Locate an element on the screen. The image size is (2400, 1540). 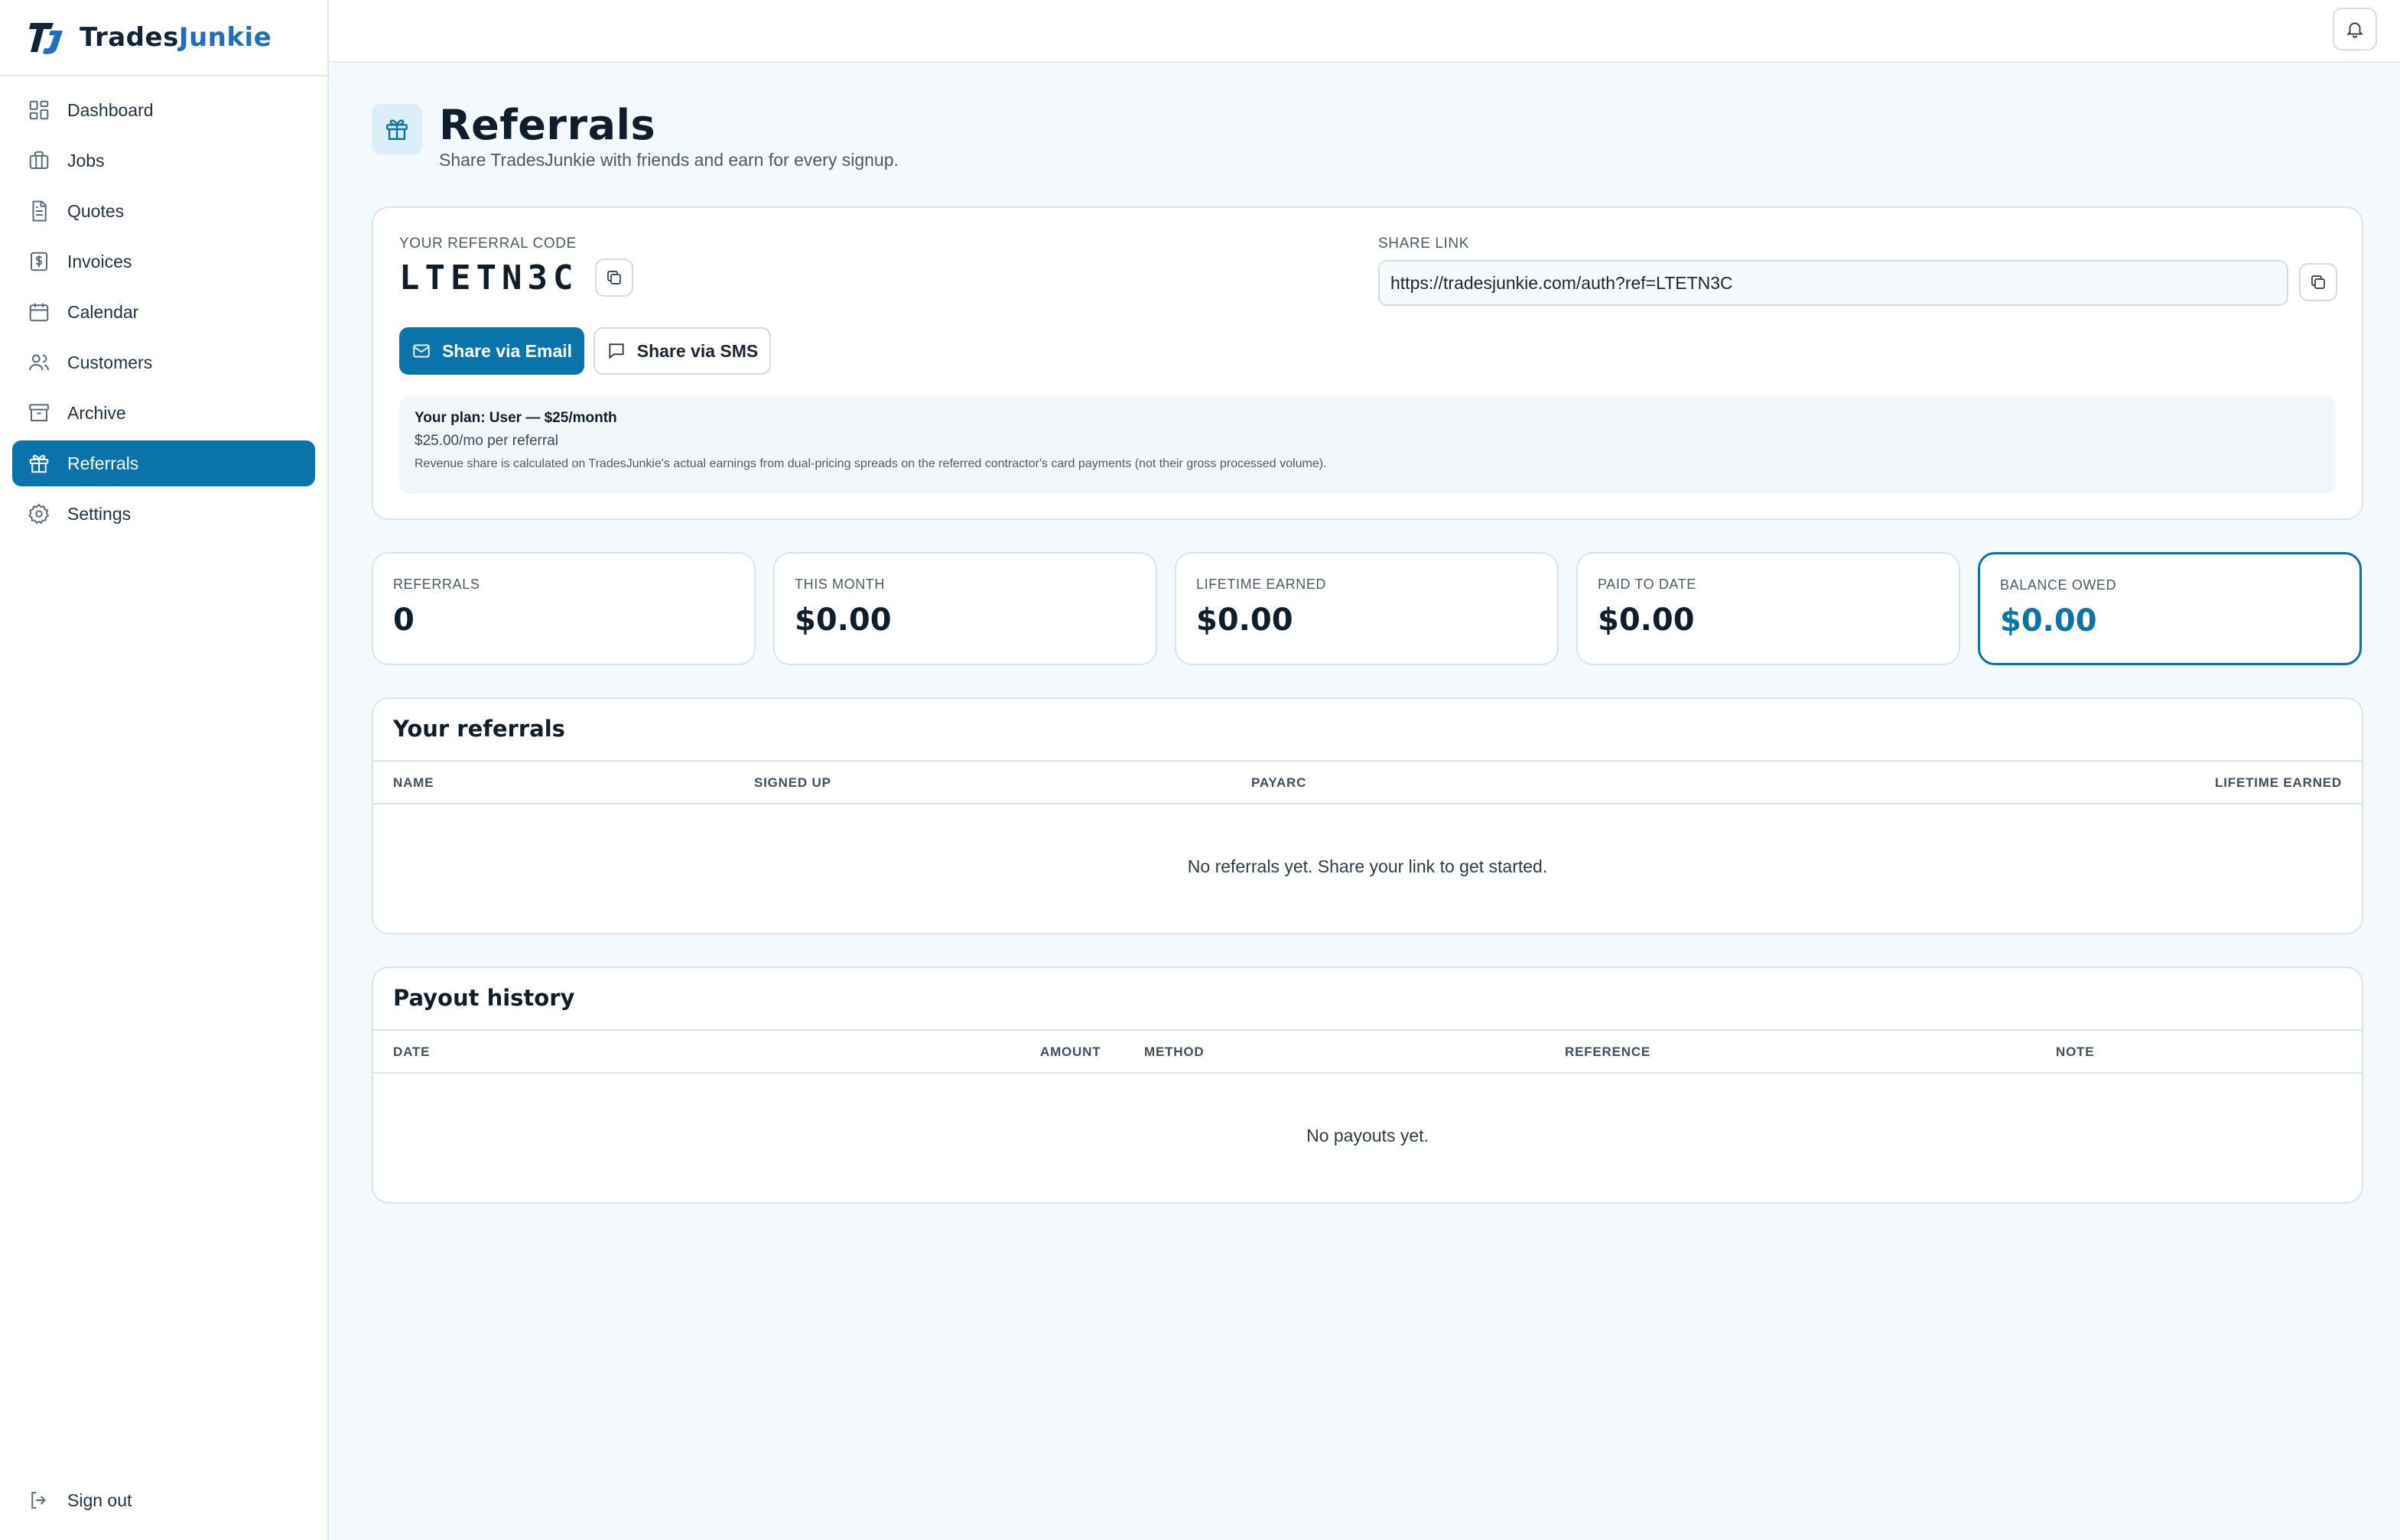
plan-rate: $25.00/mo per referral is located at coordinates (486, 441).